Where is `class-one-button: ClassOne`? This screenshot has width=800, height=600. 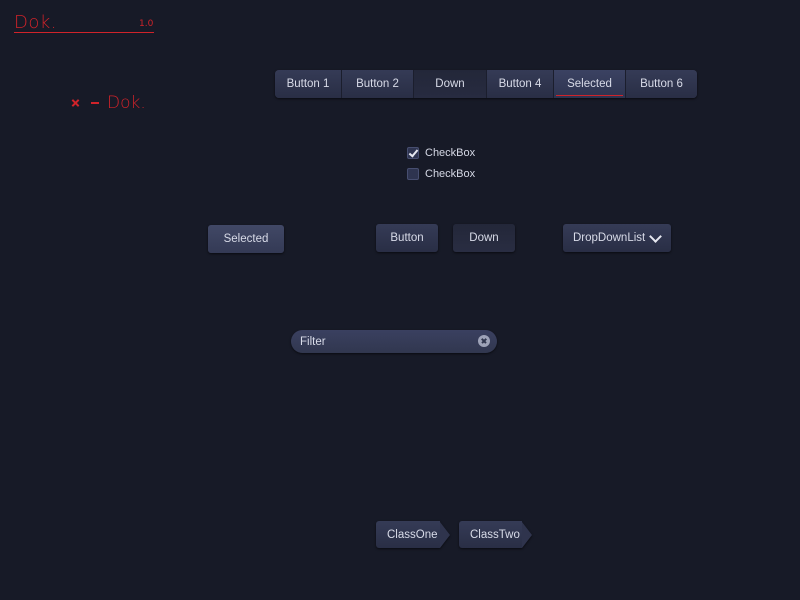
class-one-button: ClassOne is located at coordinates (413, 534).